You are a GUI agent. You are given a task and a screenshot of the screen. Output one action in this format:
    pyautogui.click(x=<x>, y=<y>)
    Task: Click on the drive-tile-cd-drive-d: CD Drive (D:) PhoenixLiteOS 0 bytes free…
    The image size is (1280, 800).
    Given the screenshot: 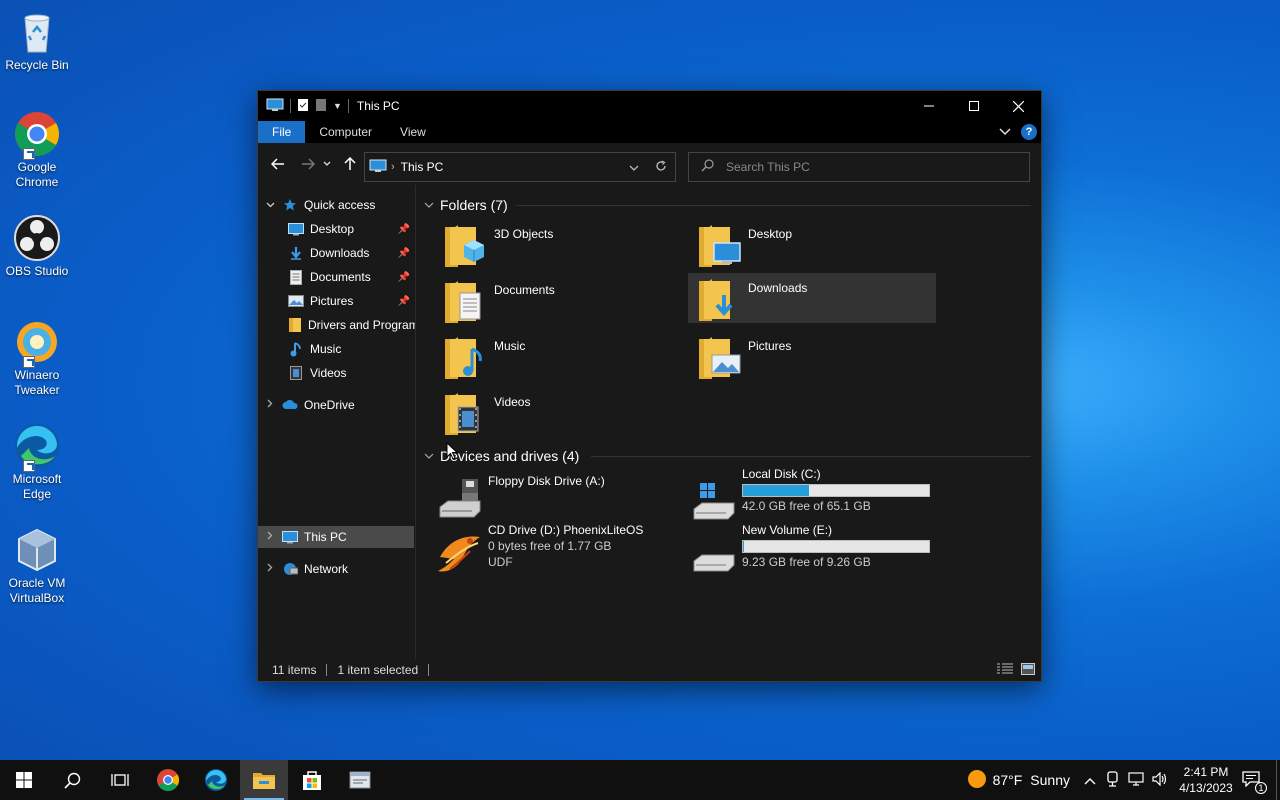 What is the action you would take?
    pyautogui.click(x=561, y=552)
    